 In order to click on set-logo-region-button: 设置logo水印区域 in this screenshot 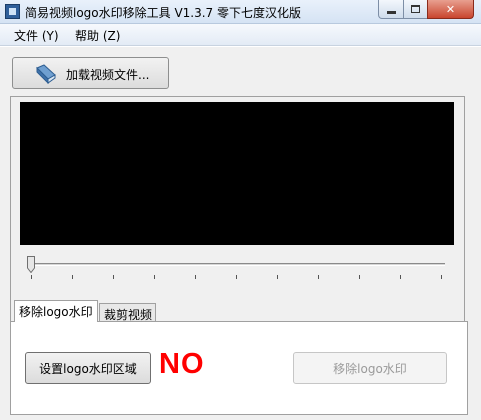, I will do `click(88, 368)`.